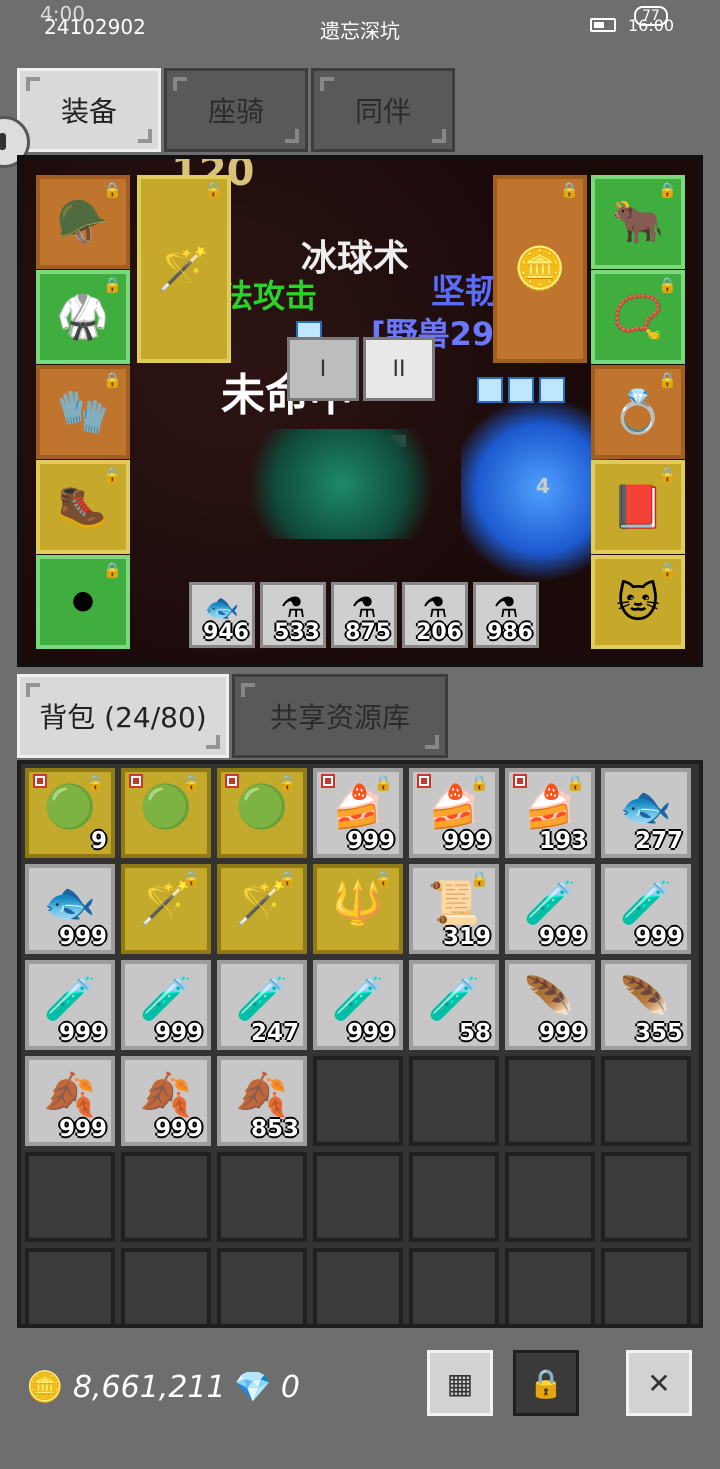 This screenshot has width=720, height=1469. What do you see at coordinates (83, 317) in the screenshot?
I see `equip-slot: 🥋 🔒` at bounding box center [83, 317].